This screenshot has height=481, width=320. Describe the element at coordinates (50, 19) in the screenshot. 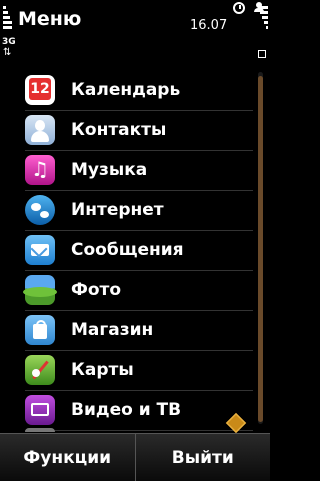

I see `page-title: Меню` at that location.